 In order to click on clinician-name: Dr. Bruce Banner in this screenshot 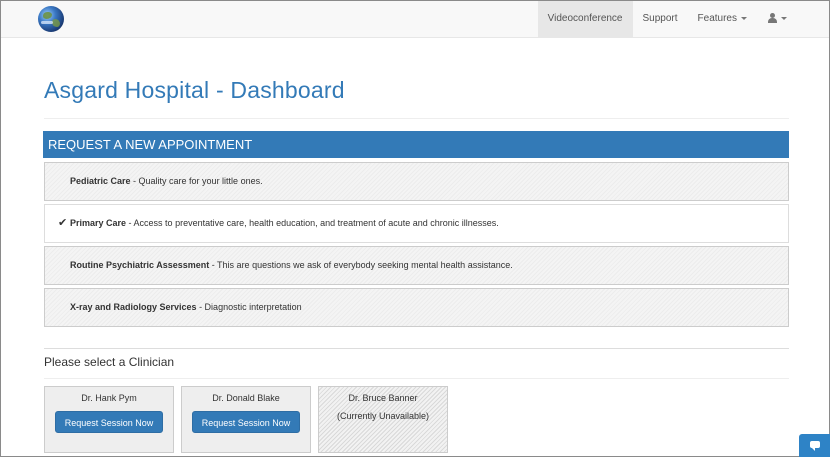, I will do `click(383, 398)`.